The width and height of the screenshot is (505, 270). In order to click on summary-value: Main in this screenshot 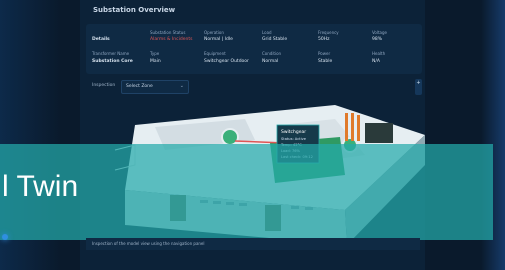, I will do `click(155, 61)`.